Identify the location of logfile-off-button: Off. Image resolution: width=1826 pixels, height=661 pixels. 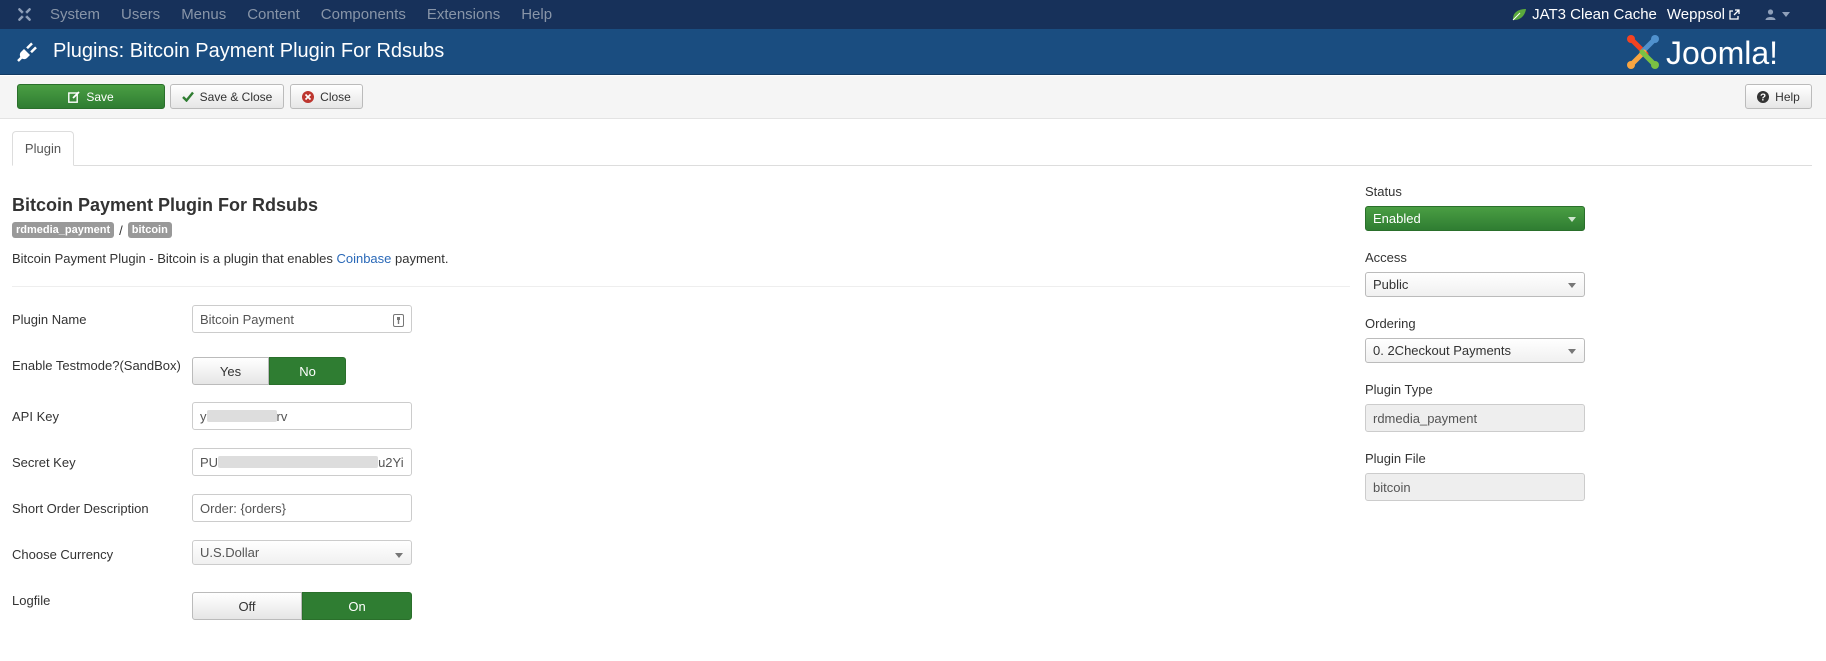
(247, 606).